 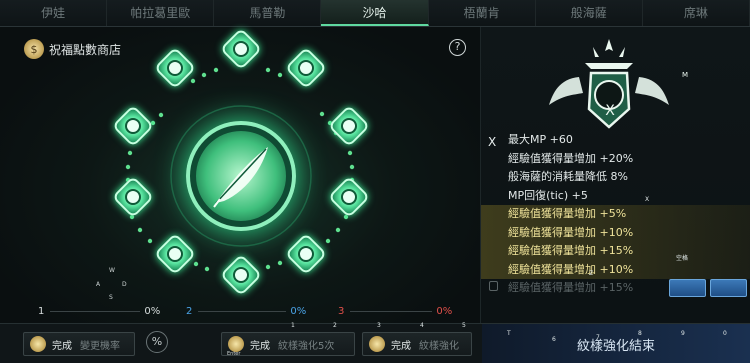 What do you see at coordinates (306, 346) in the screenshot?
I see `btn2-action: 紋樣強化5次` at bounding box center [306, 346].